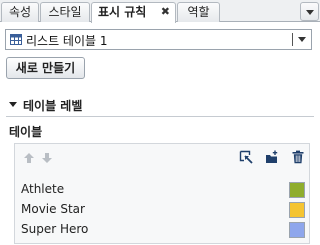 This screenshot has height=245, width=320. What do you see at coordinates (160, 116) in the screenshot?
I see `section-divider` at bounding box center [160, 116].